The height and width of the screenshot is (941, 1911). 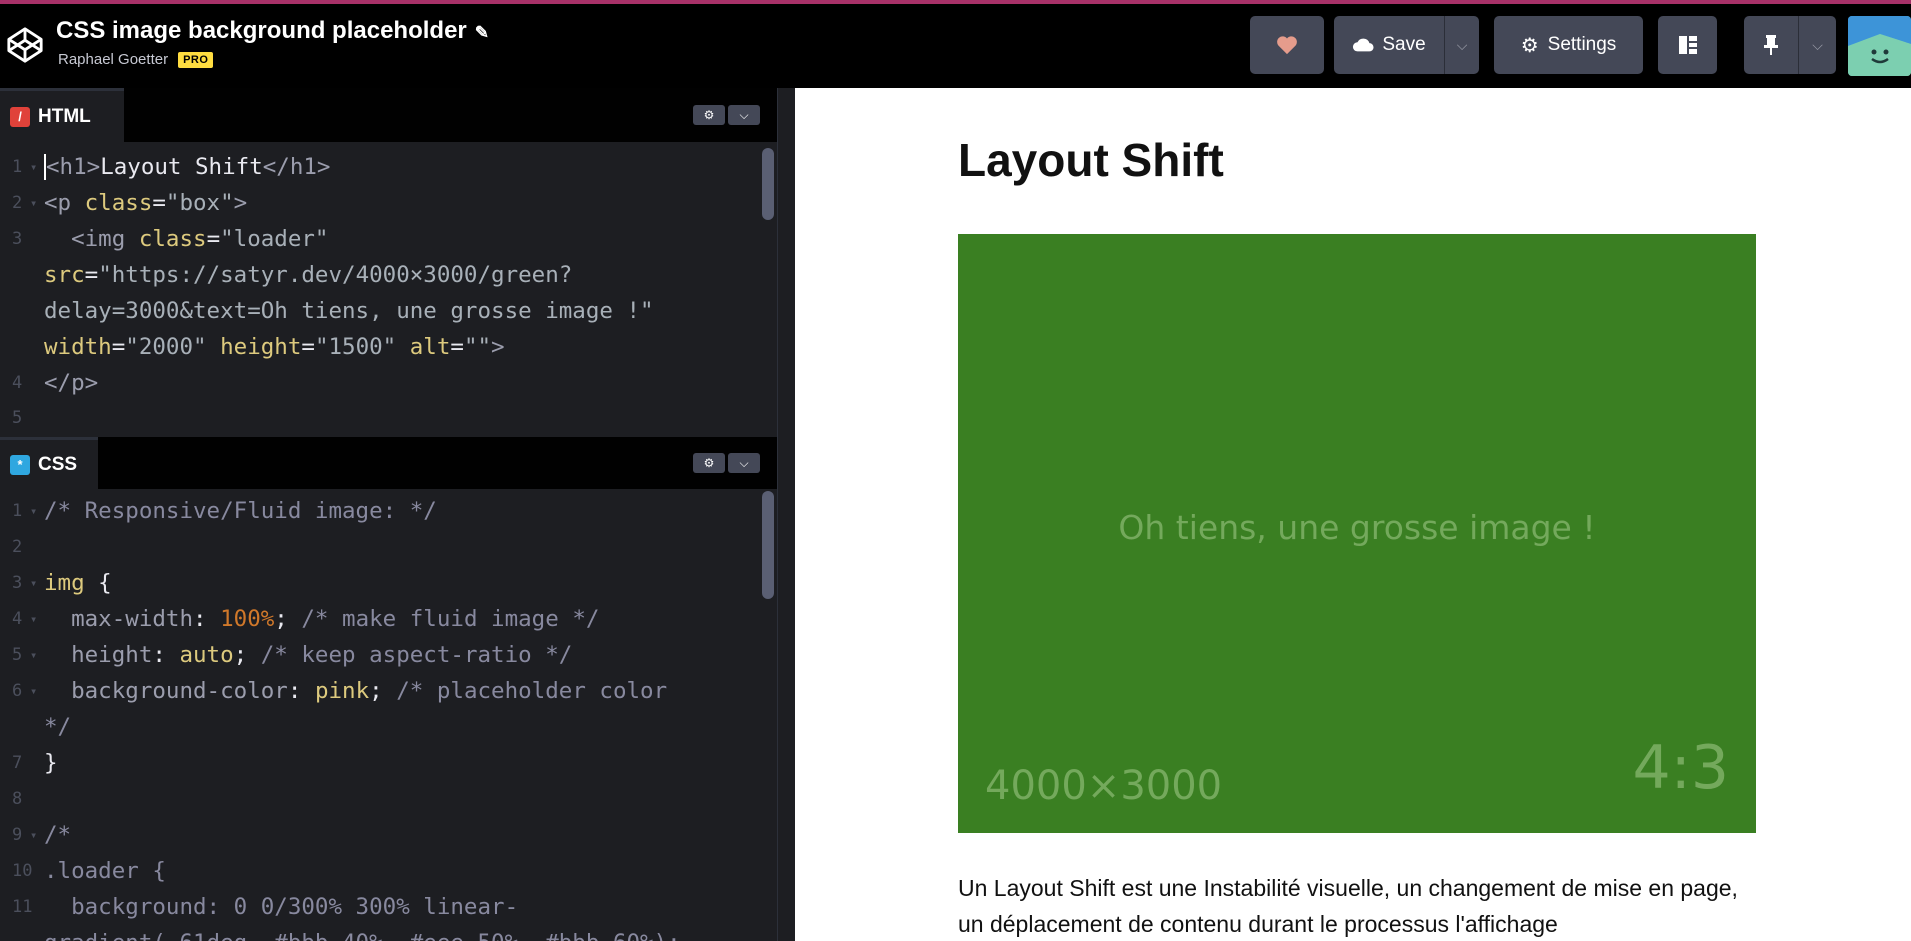 What do you see at coordinates (17, 799) in the screenshot?
I see `line-number: 8` at bounding box center [17, 799].